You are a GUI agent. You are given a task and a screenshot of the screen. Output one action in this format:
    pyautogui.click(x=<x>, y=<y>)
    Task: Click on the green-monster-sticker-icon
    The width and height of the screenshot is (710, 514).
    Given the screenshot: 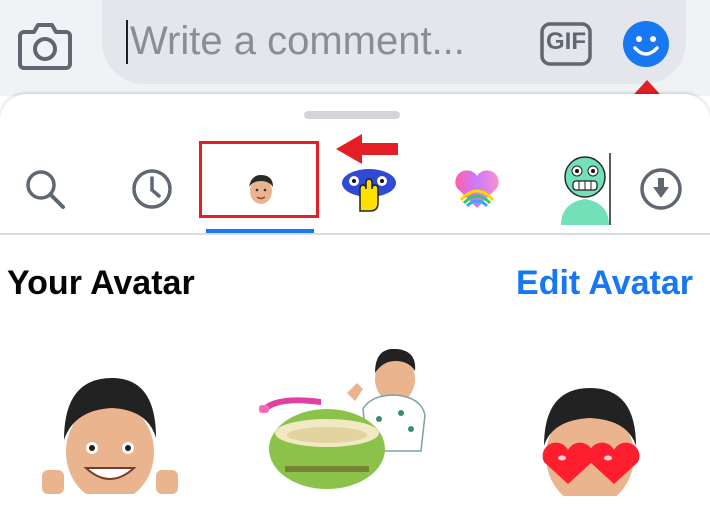 What is the action you would take?
    pyautogui.click(x=586, y=189)
    